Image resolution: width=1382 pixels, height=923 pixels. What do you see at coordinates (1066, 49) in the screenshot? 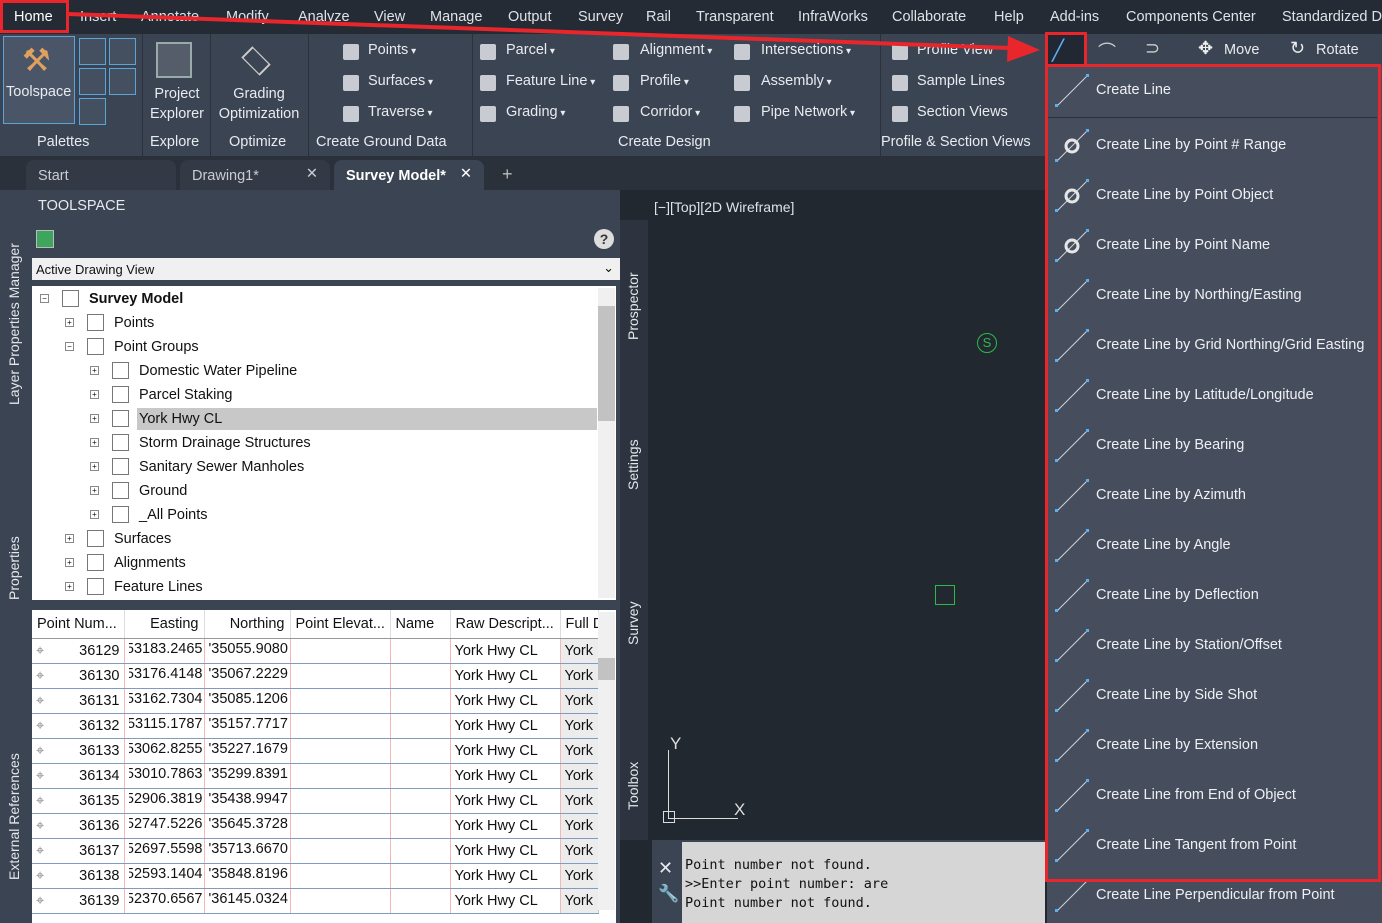
I see `annotation-box-line-button` at bounding box center [1066, 49].